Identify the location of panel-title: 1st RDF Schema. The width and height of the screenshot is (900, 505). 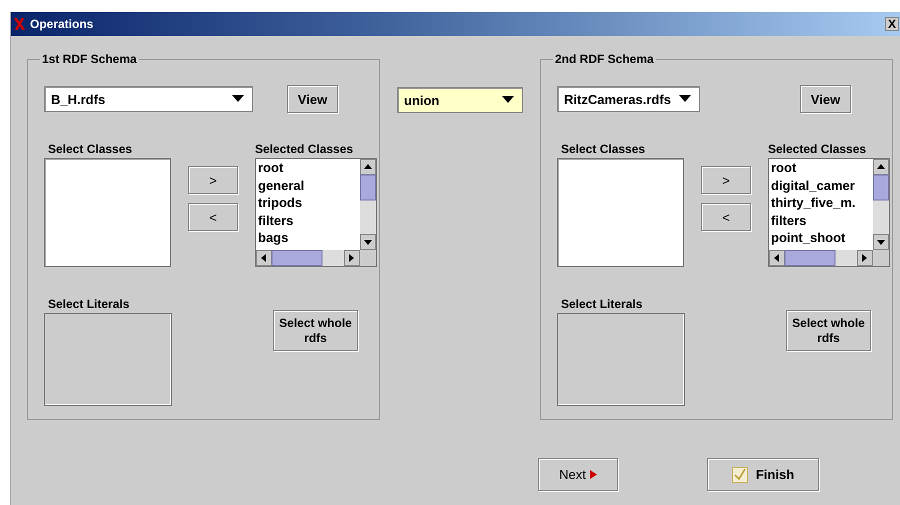
(89, 59).